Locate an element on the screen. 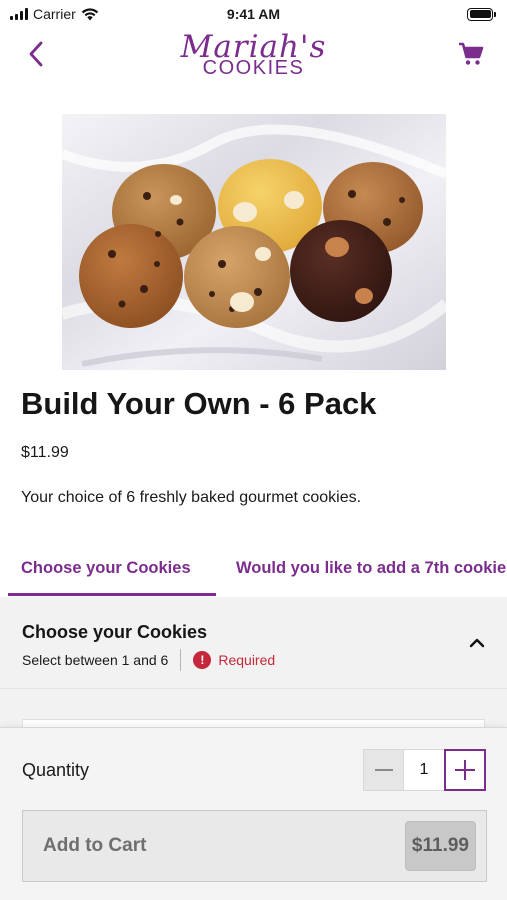  wifi-icon is located at coordinates (89, 13).